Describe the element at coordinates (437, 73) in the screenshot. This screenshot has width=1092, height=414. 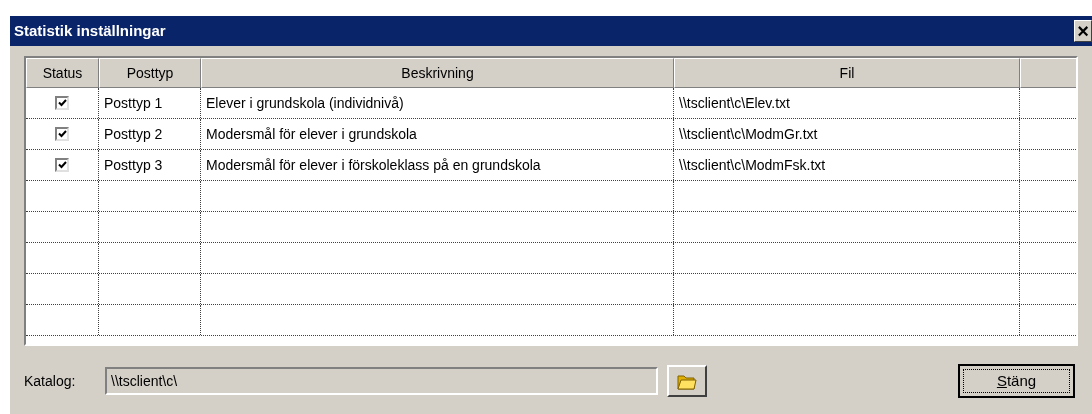
I see `column-header: Beskrivning` at that location.